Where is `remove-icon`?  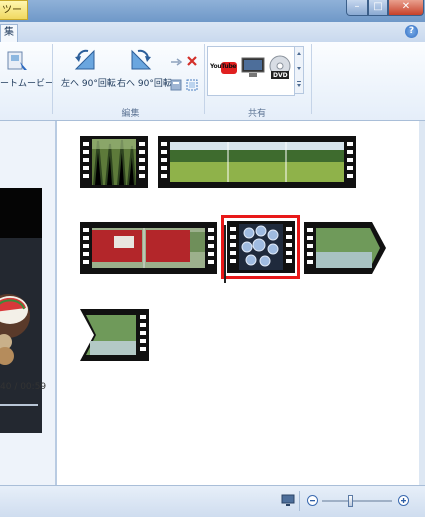 remove-icon is located at coordinates (192, 61).